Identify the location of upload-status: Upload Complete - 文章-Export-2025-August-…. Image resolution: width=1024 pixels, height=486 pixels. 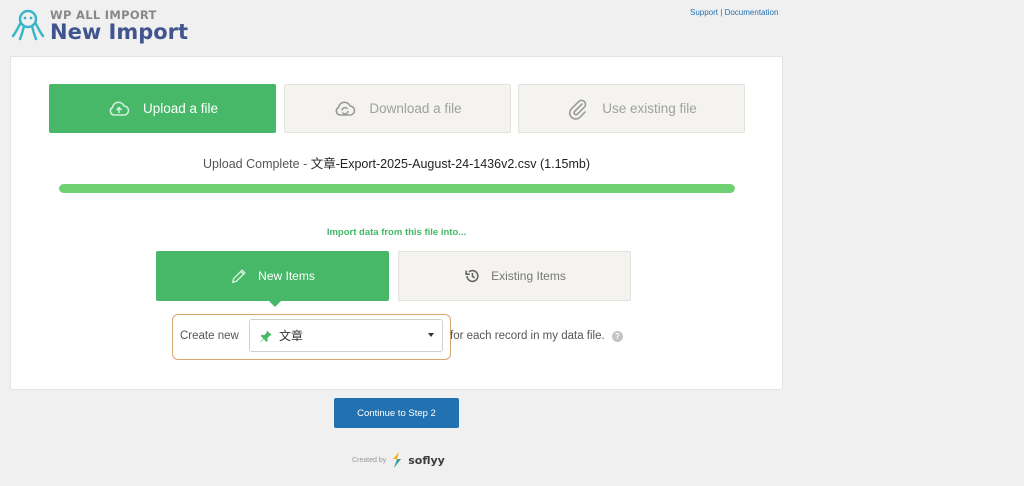
(396, 162).